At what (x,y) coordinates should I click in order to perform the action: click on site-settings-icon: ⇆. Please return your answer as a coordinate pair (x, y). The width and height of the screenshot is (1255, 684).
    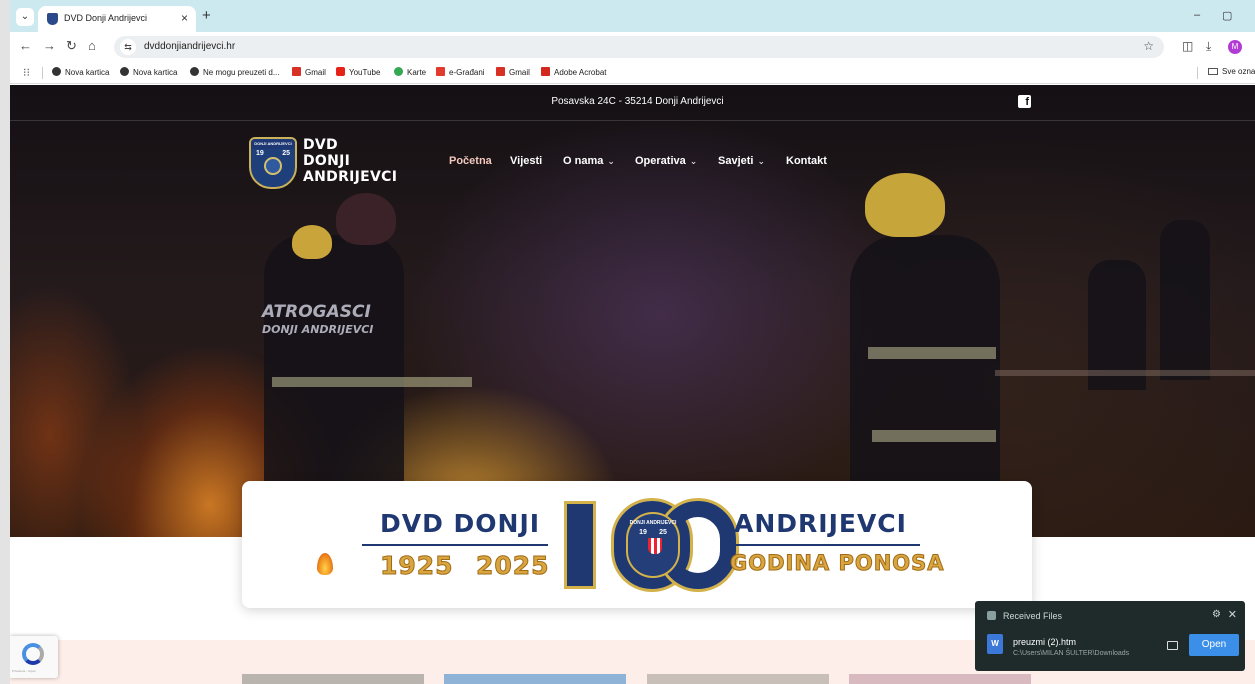
    Looking at the image, I should click on (128, 47).